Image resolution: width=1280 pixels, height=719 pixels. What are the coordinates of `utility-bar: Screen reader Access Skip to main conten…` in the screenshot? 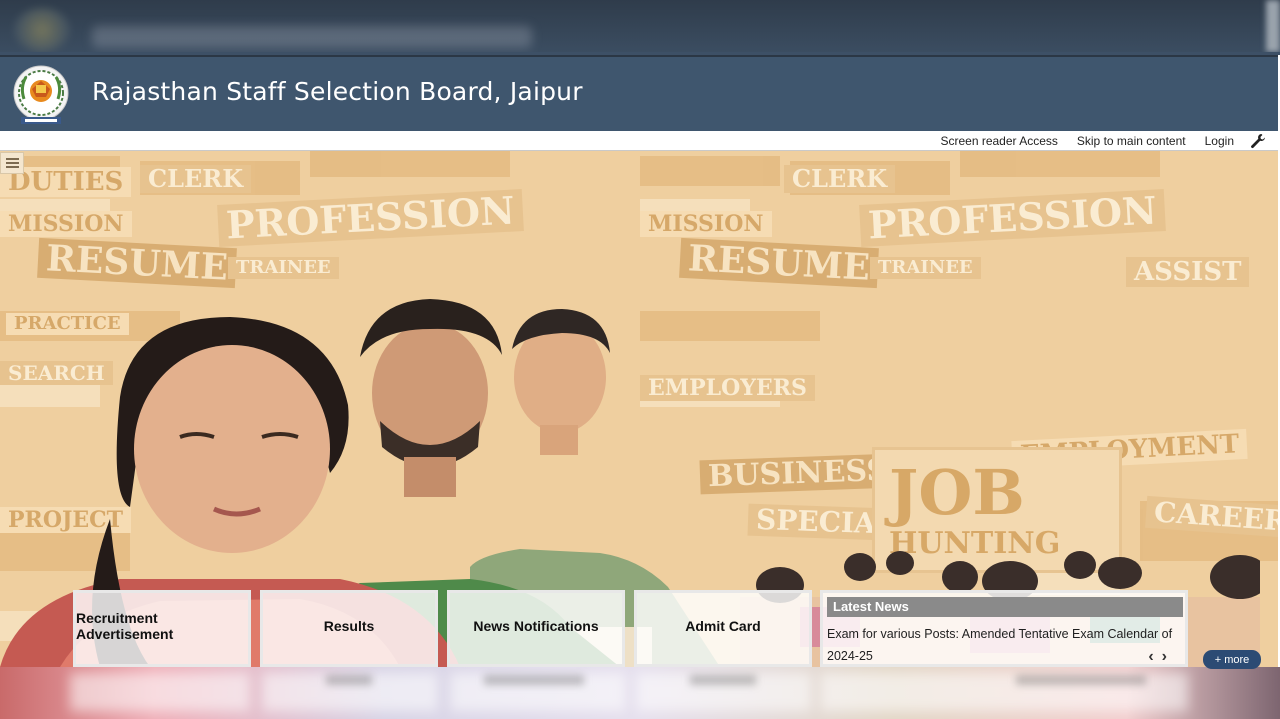 It's located at (639, 141).